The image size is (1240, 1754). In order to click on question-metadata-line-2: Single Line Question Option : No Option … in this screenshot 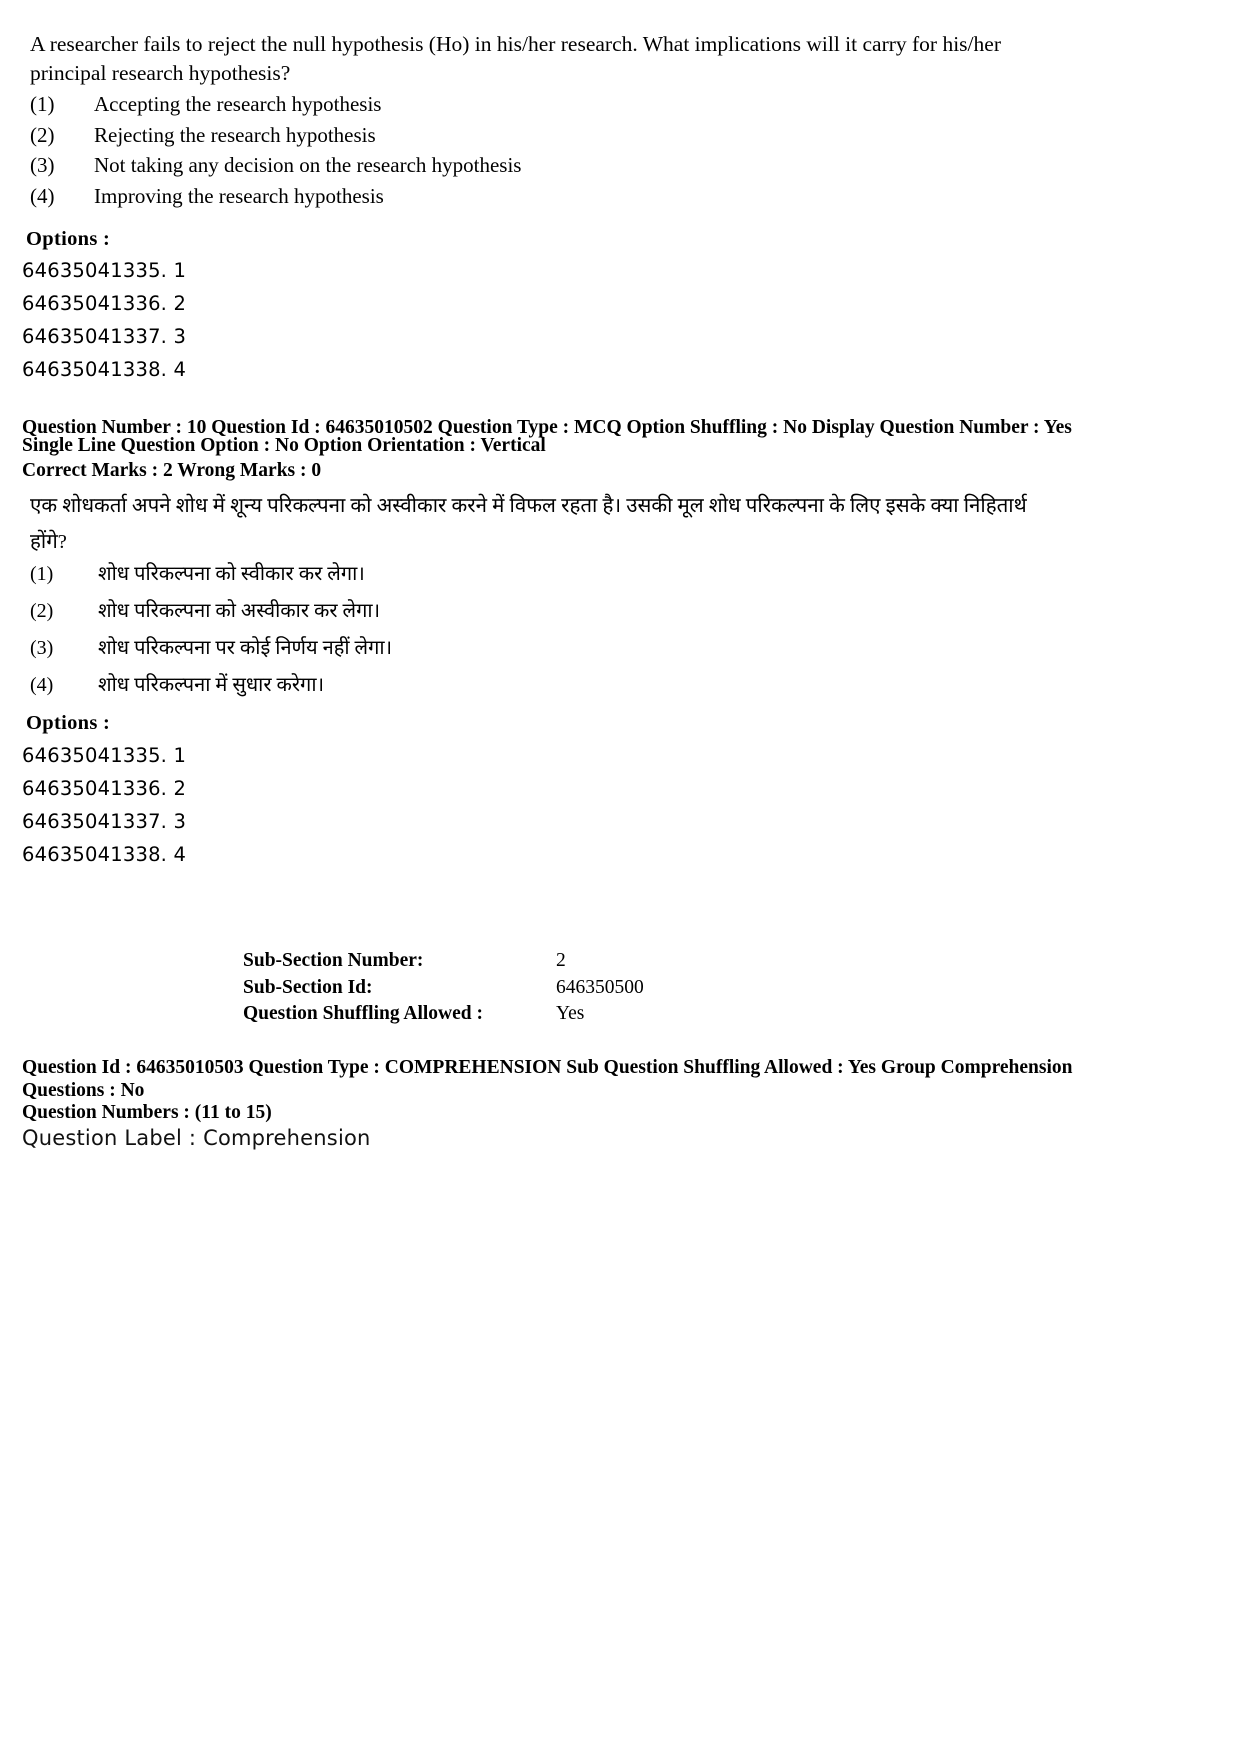, I will do `click(284, 445)`.